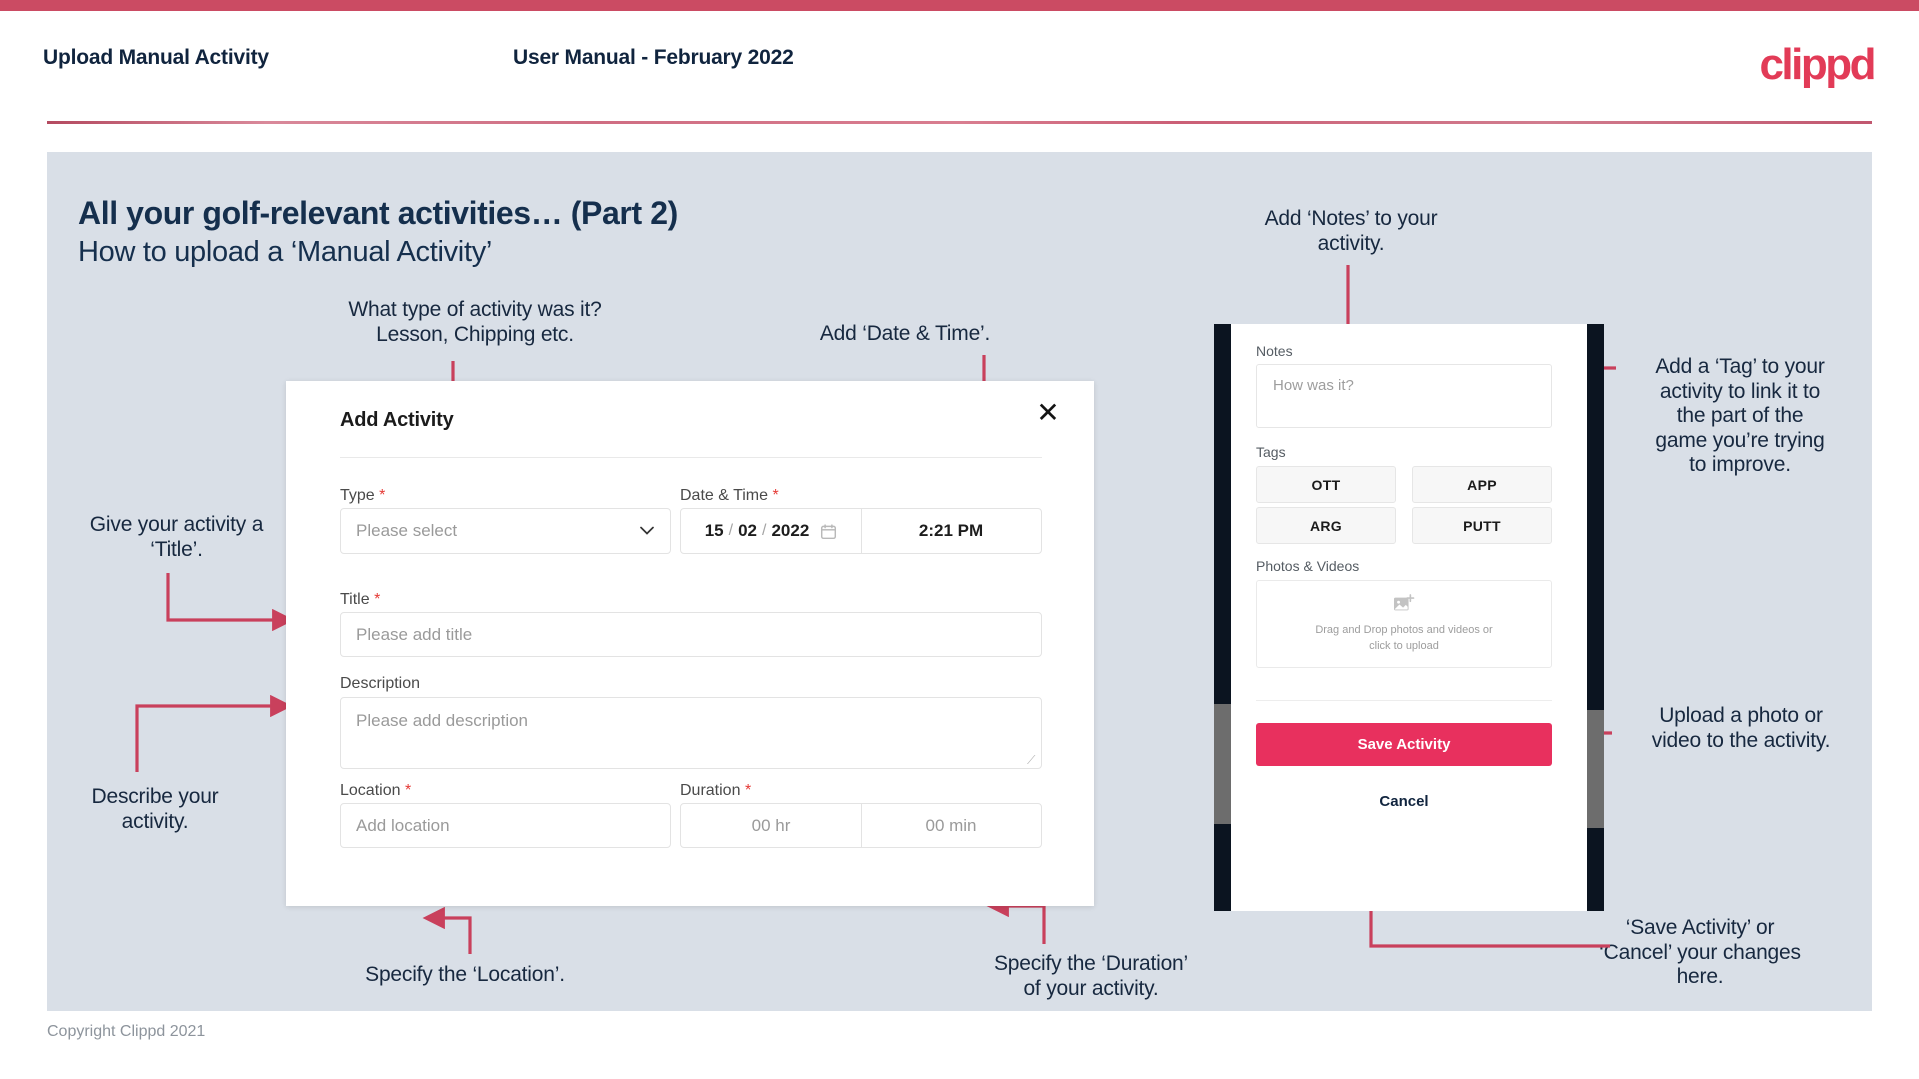 The image size is (1919, 1079). Describe the element at coordinates (1308, 566) in the screenshot. I see `photos-label: Photos & Videos` at that location.